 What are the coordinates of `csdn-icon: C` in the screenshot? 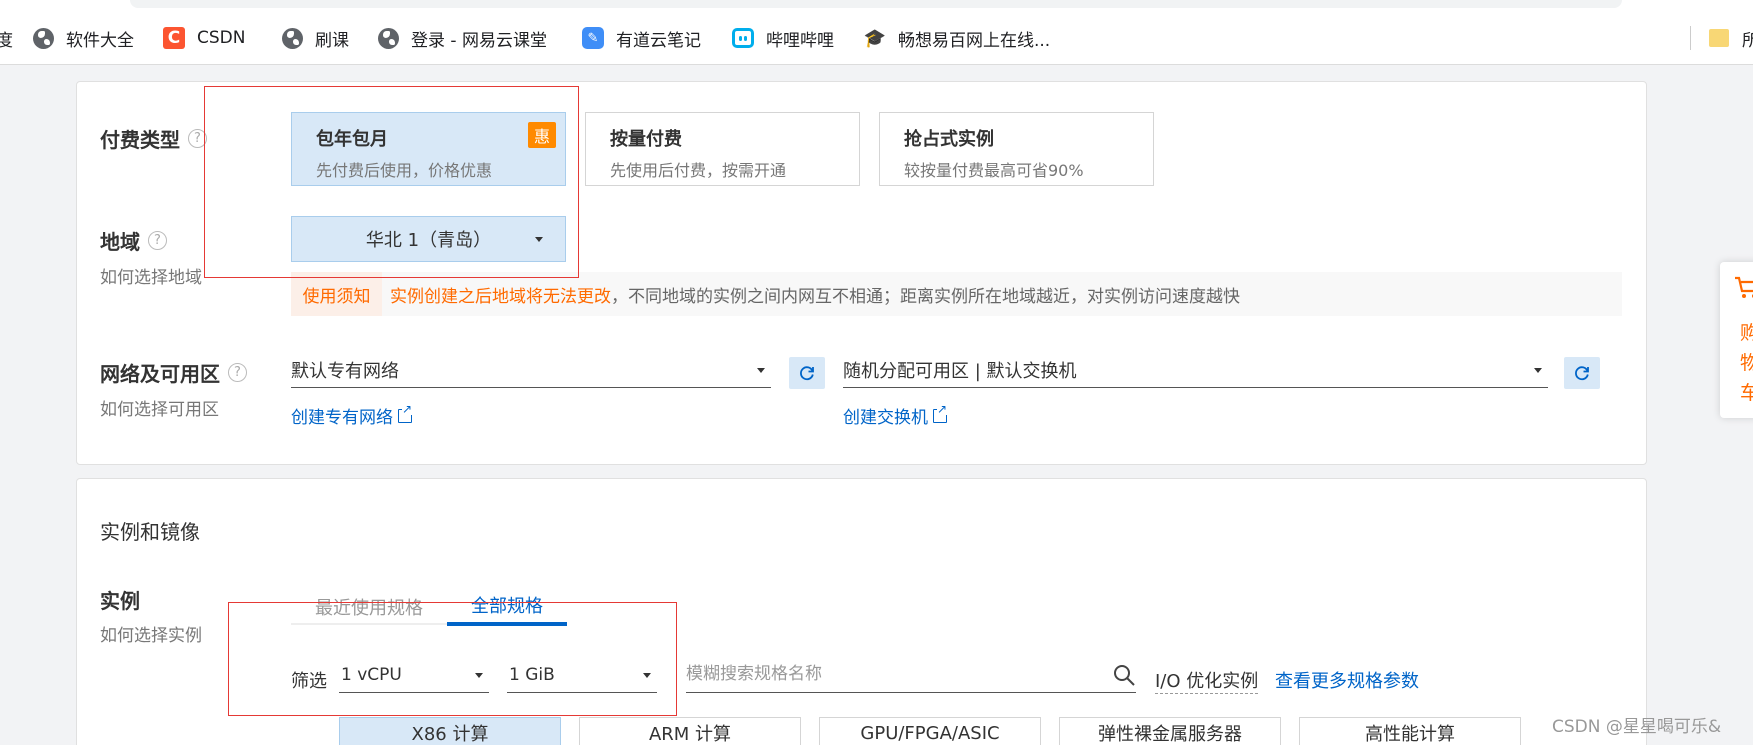 It's located at (174, 38).